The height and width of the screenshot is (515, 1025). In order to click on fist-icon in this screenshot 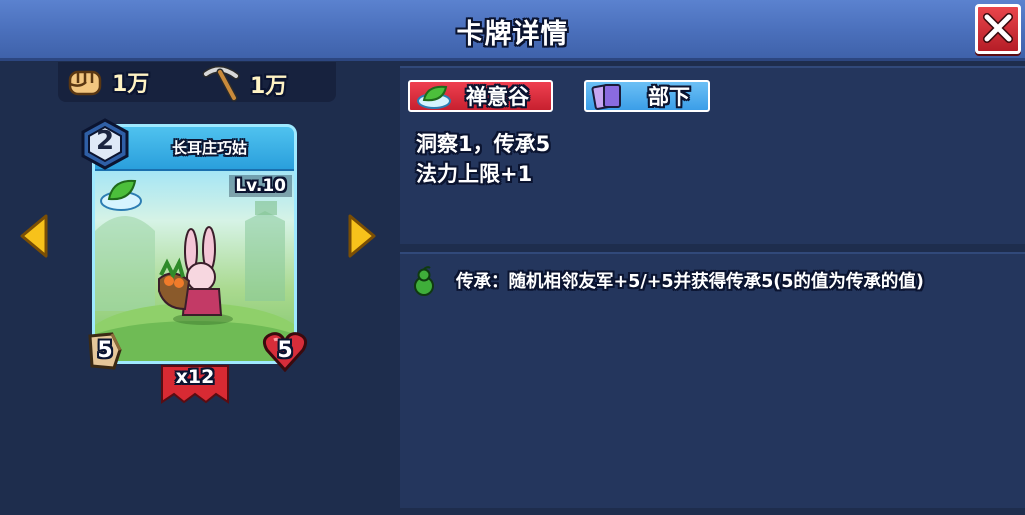, I will do `click(85, 83)`.